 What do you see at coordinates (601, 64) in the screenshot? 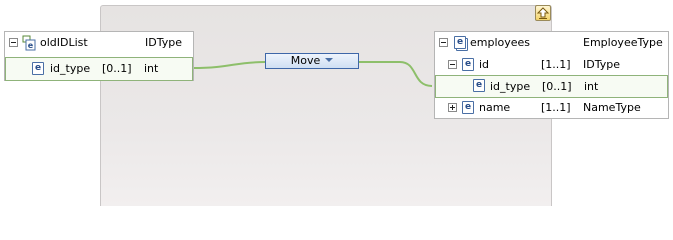
I see `target-row-type: IDType` at bounding box center [601, 64].